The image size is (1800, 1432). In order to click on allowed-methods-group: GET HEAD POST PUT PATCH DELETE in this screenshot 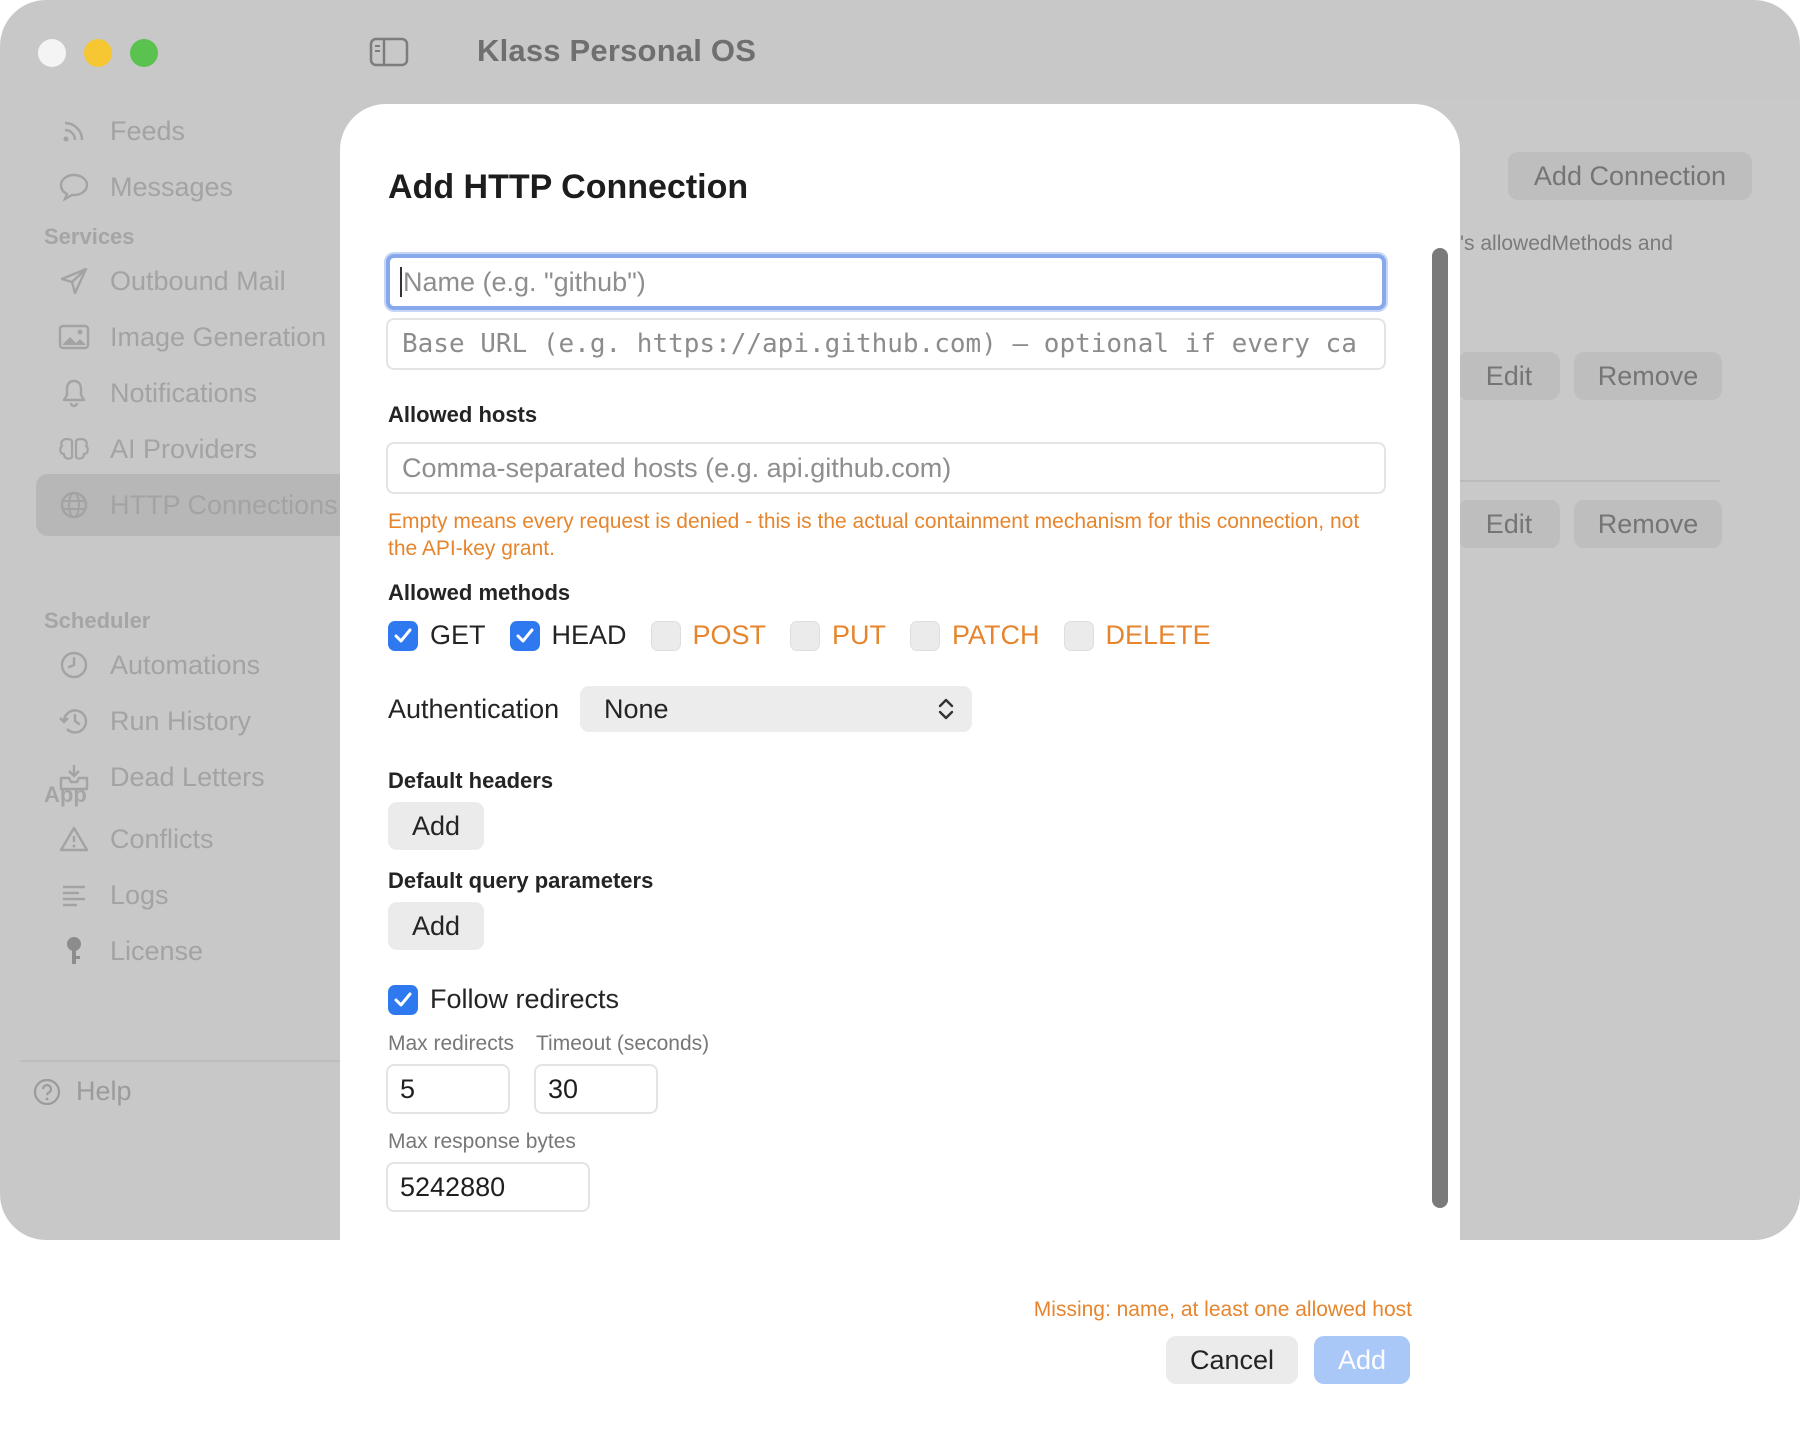, I will do `click(811, 635)`.